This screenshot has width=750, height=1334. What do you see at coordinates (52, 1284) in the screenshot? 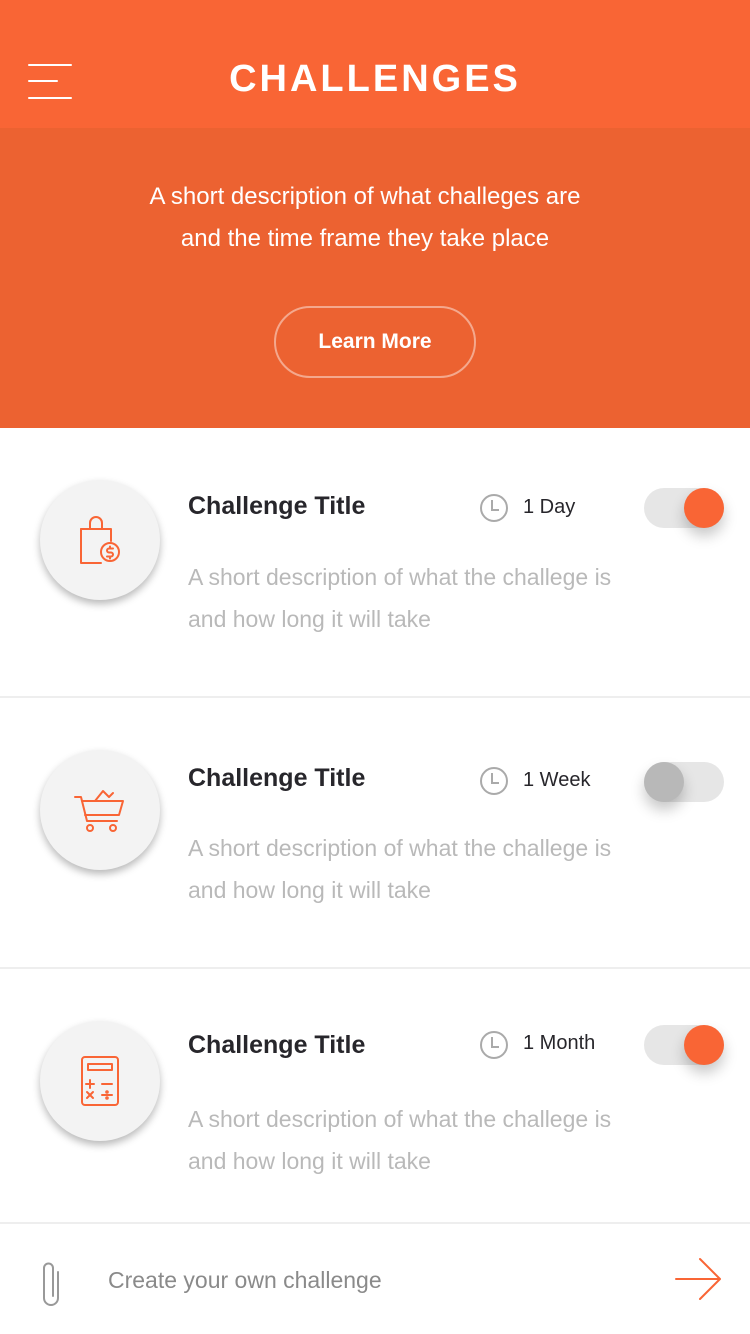
I see `paperclip-icon` at bounding box center [52, 1284].